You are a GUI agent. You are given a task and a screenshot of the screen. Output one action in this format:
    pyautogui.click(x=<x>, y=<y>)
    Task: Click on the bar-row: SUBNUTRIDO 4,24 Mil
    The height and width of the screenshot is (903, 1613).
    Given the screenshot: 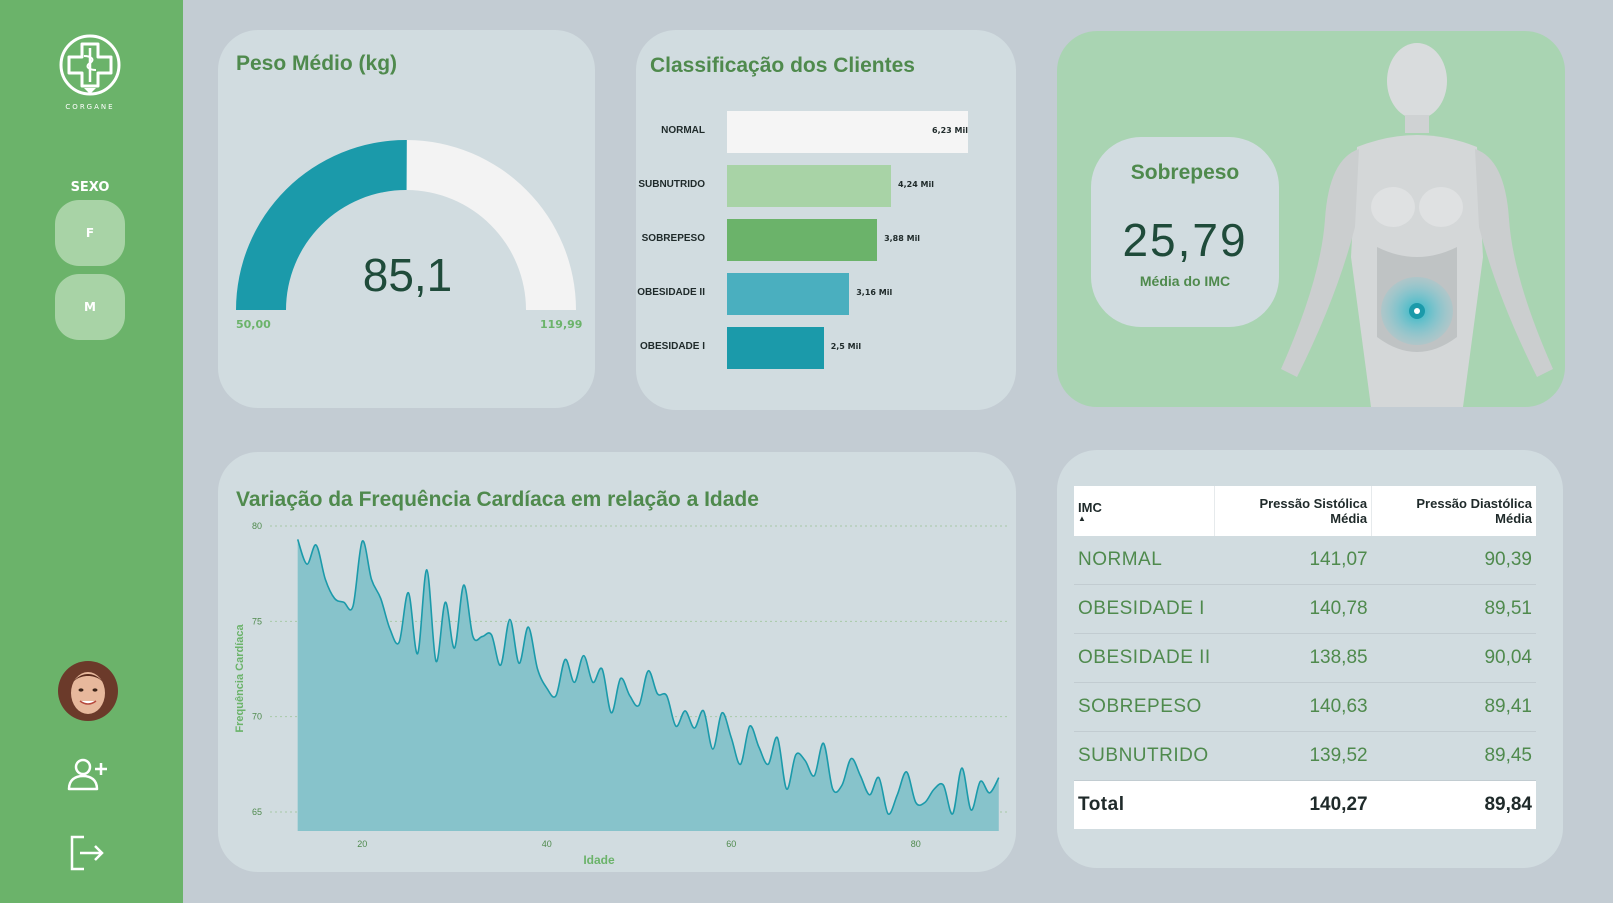 What is the action you would take?
    pyautogui.click(x=815, y=186)
    